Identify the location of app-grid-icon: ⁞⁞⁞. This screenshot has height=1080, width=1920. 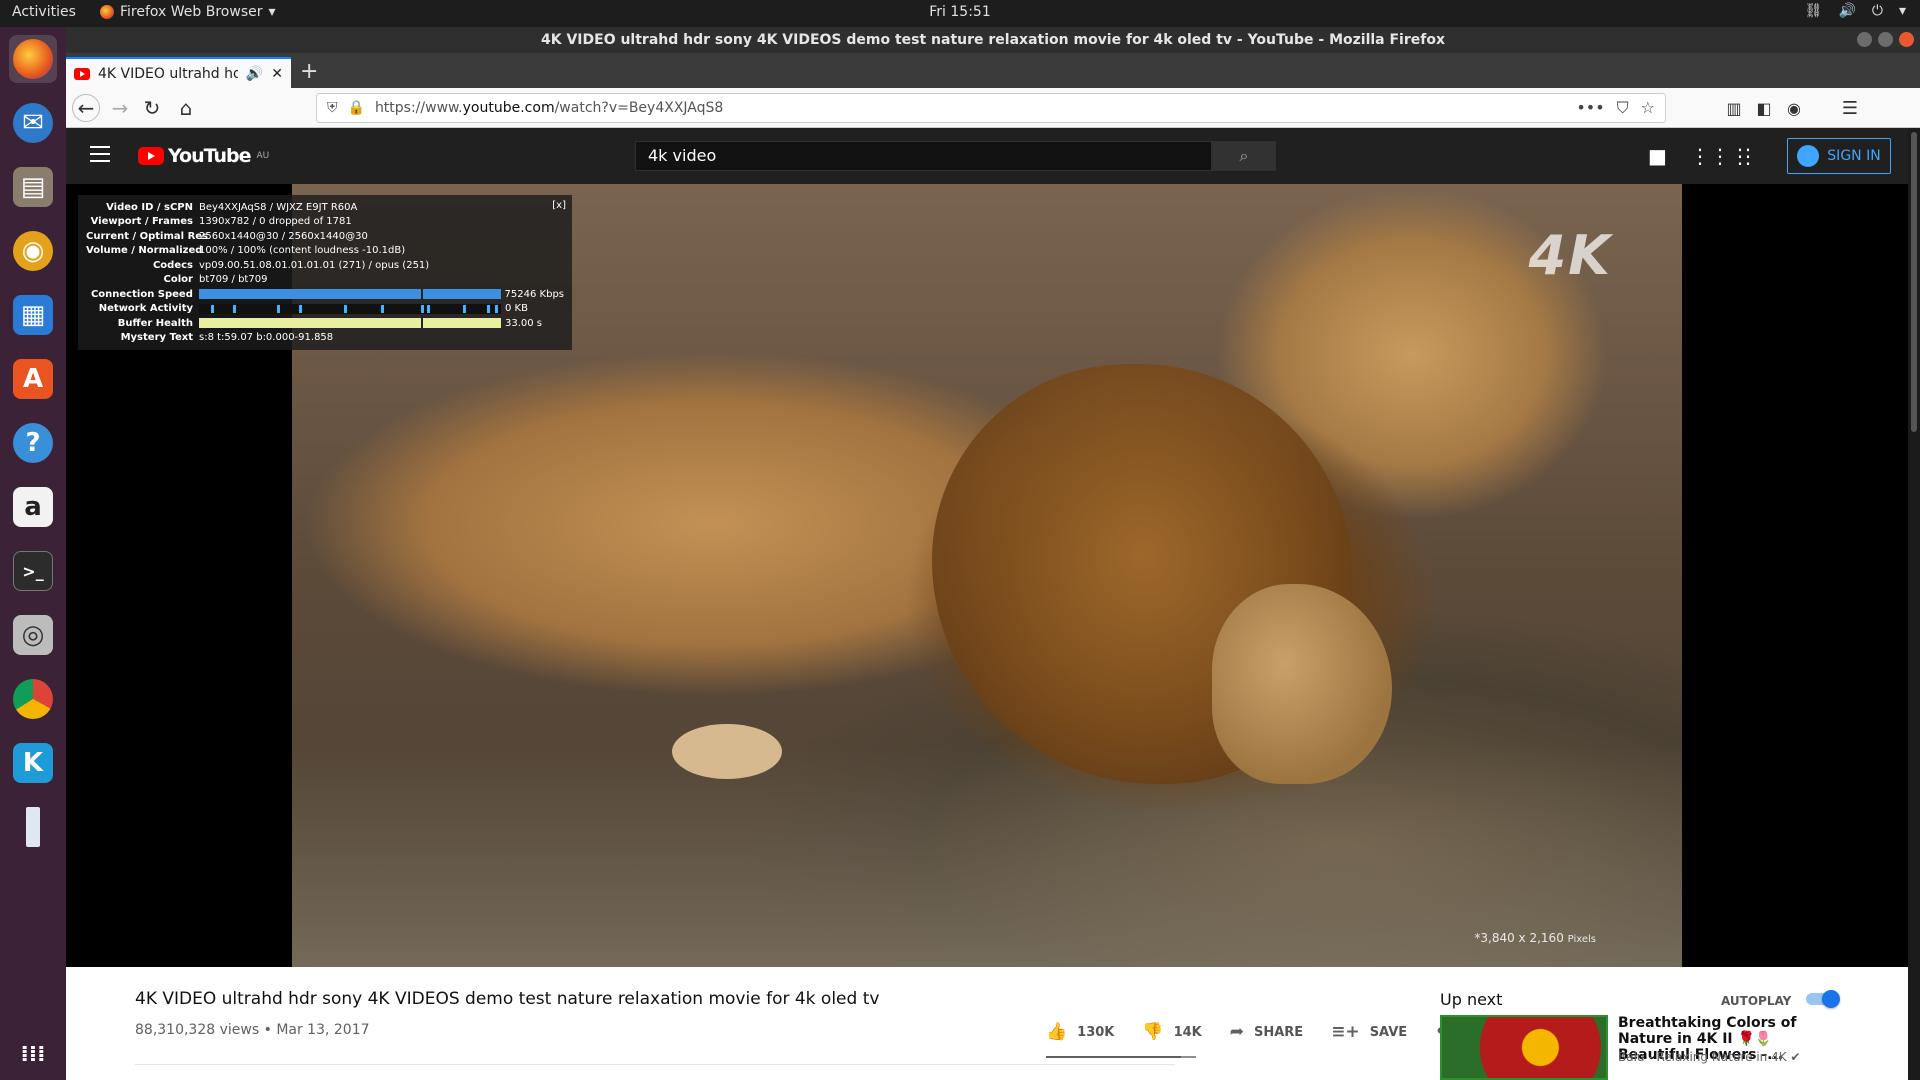
(33, 1054).